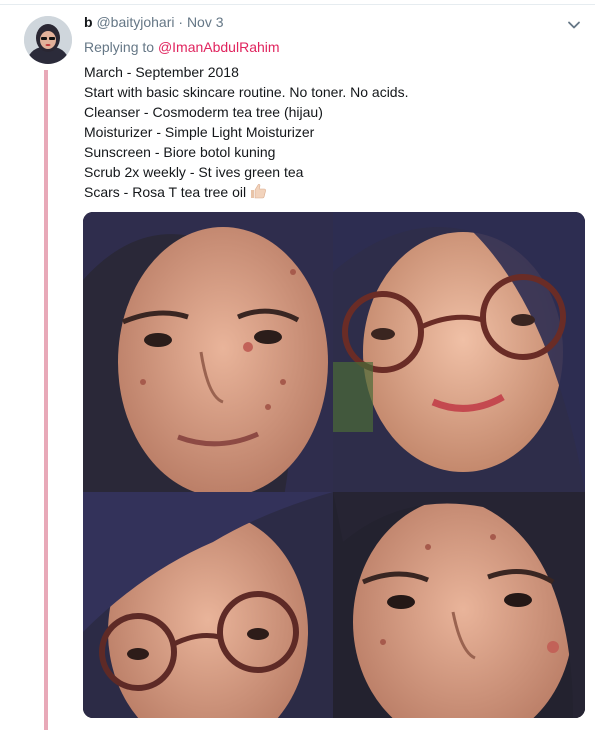 This screenshot has width=595, height=730. I want to click on replying-to: Replying to @ImanAbdulRahim, so click(182, 47).